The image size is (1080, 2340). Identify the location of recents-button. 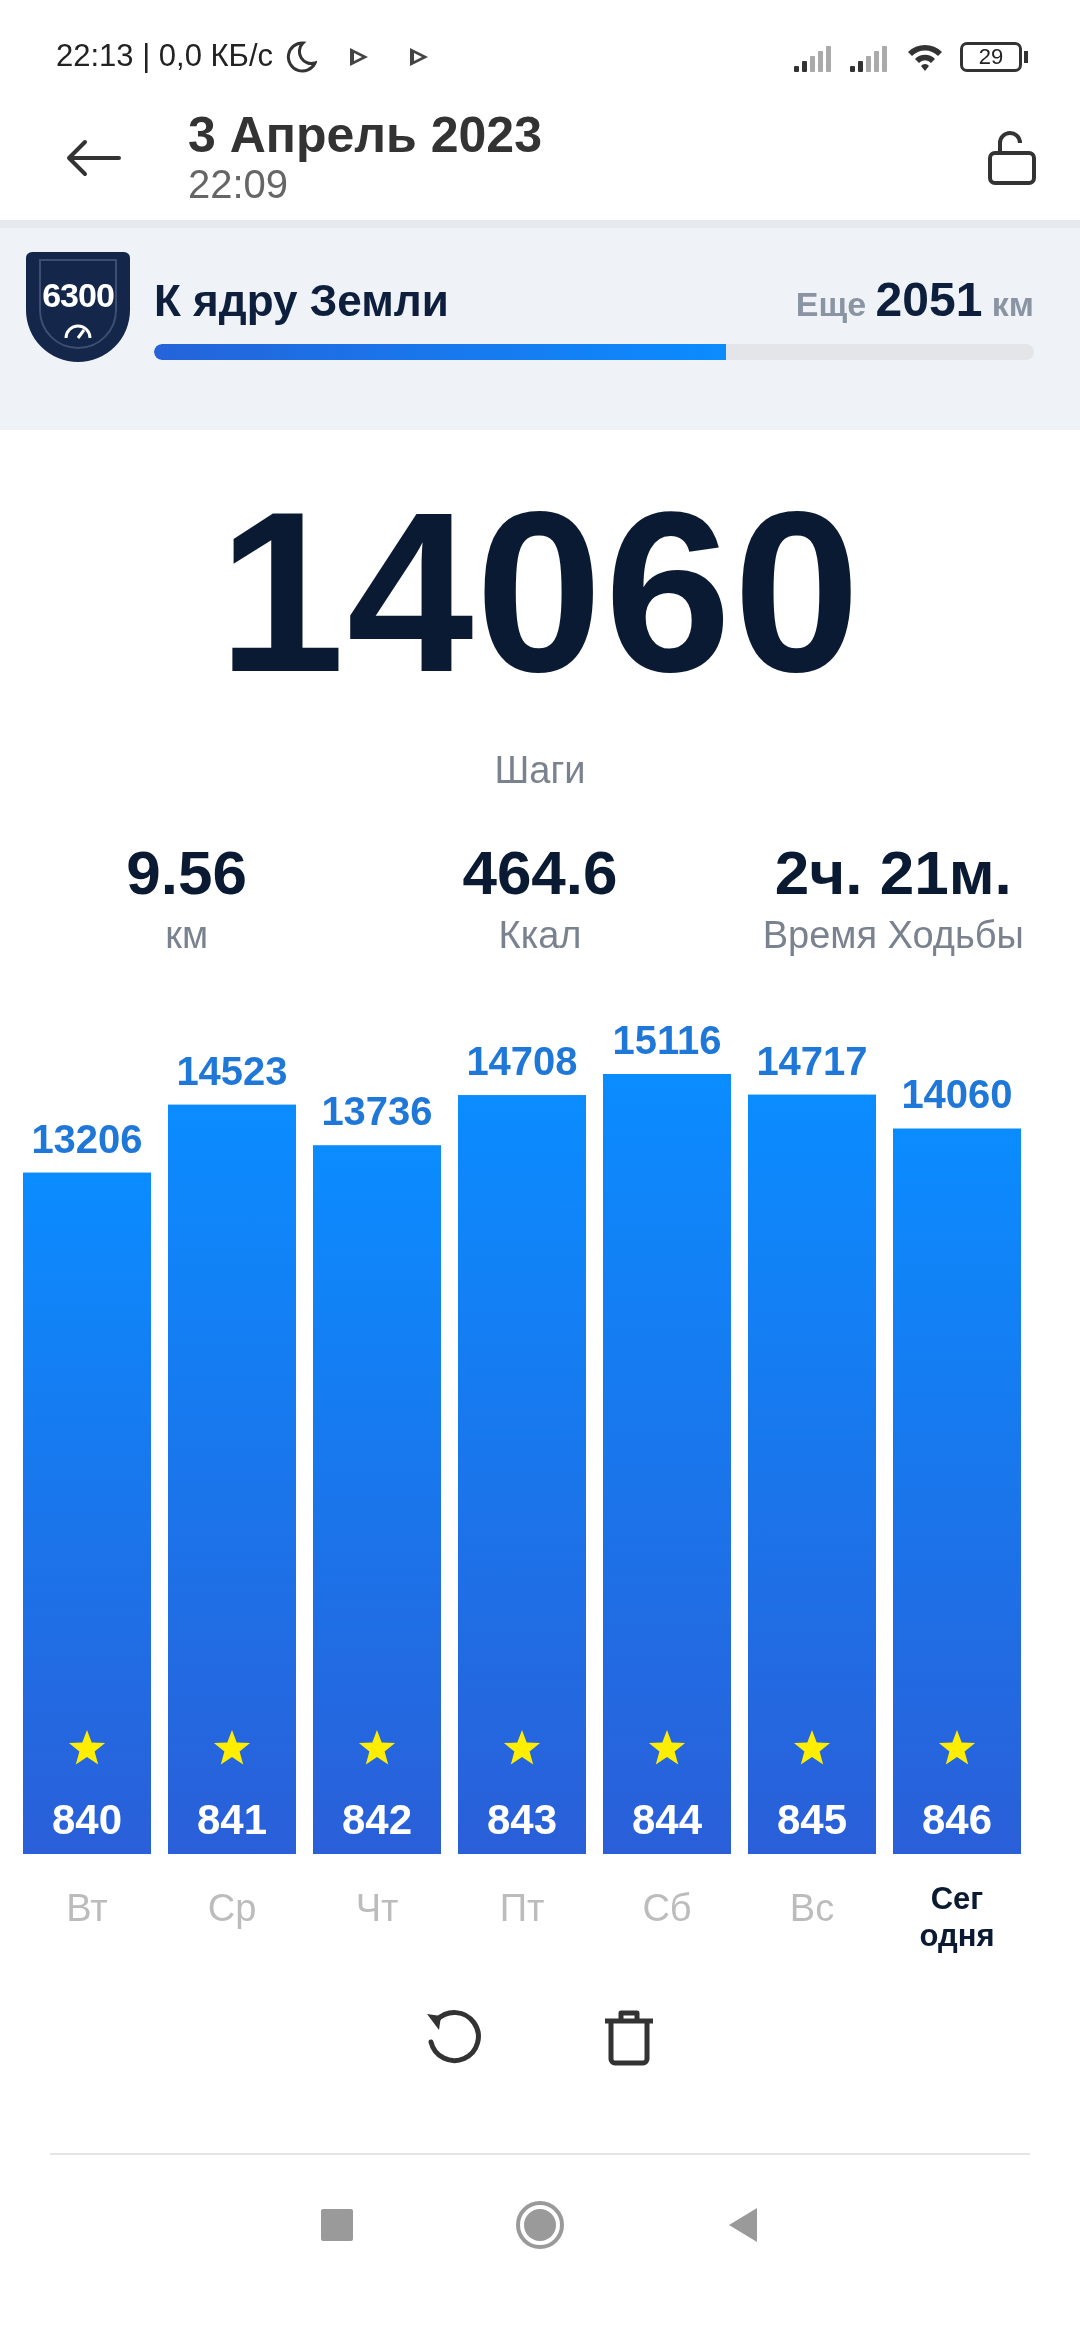
(337, 2224).